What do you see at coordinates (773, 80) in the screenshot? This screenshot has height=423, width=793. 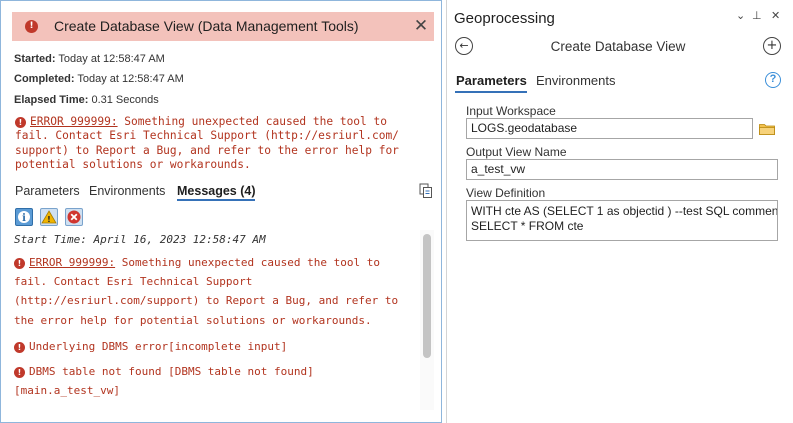 I see `help-icon: ?` at bounding box center [773, 80].